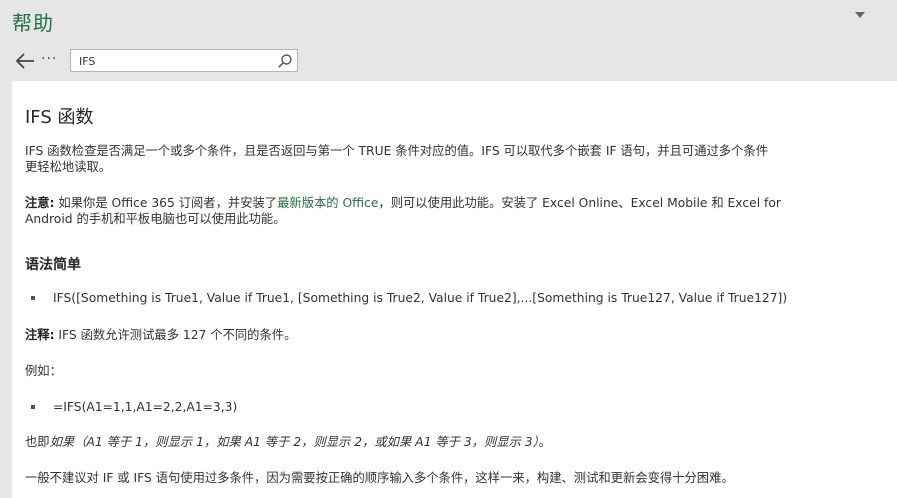 Image resolution: width=897 pixels, height=498 pixels. I want to click on note-label: 注意:, so click(40, 203).